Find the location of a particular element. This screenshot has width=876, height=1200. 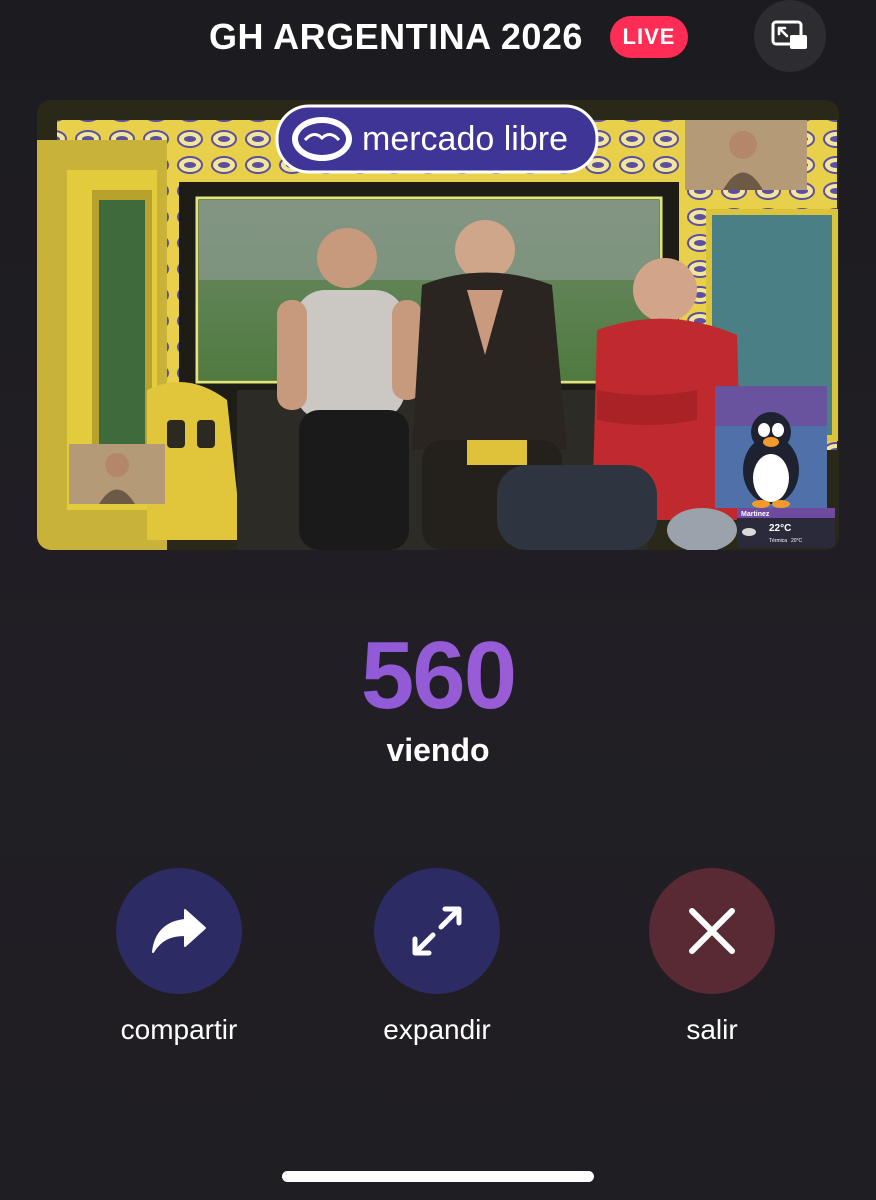

weather-feels-like-label: Térmica is located at coordinates (778, 541).